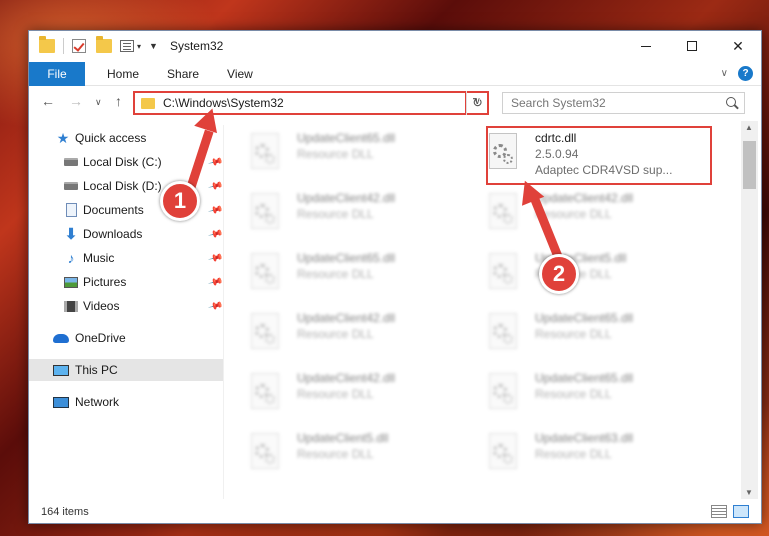 The height and width of the screenshot is (536, 769). What do you see at coordinates (96, 370) in the screenshot?
I see `sidebar-item-label: This PC` at bounding box center [96, 370].